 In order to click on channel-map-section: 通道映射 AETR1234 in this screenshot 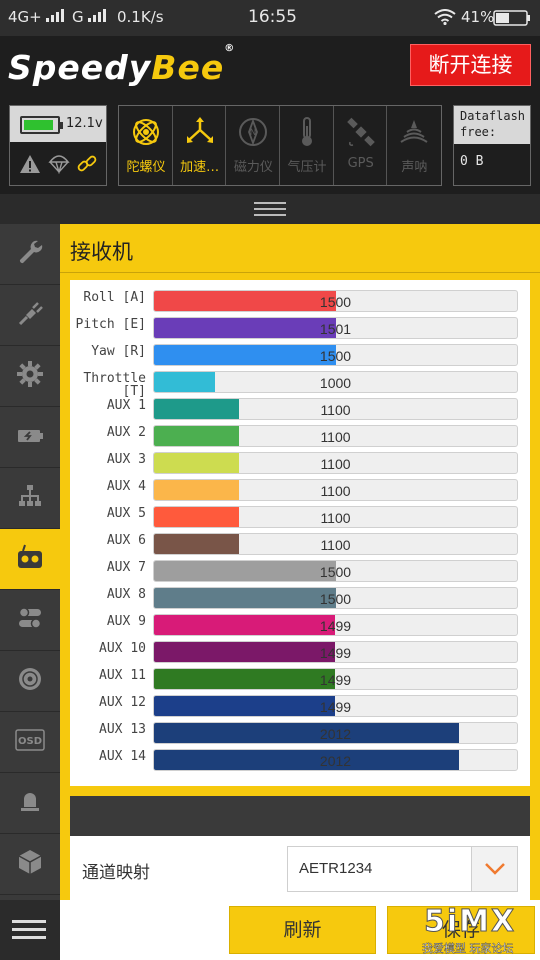, I will do `click(300, 868)`.